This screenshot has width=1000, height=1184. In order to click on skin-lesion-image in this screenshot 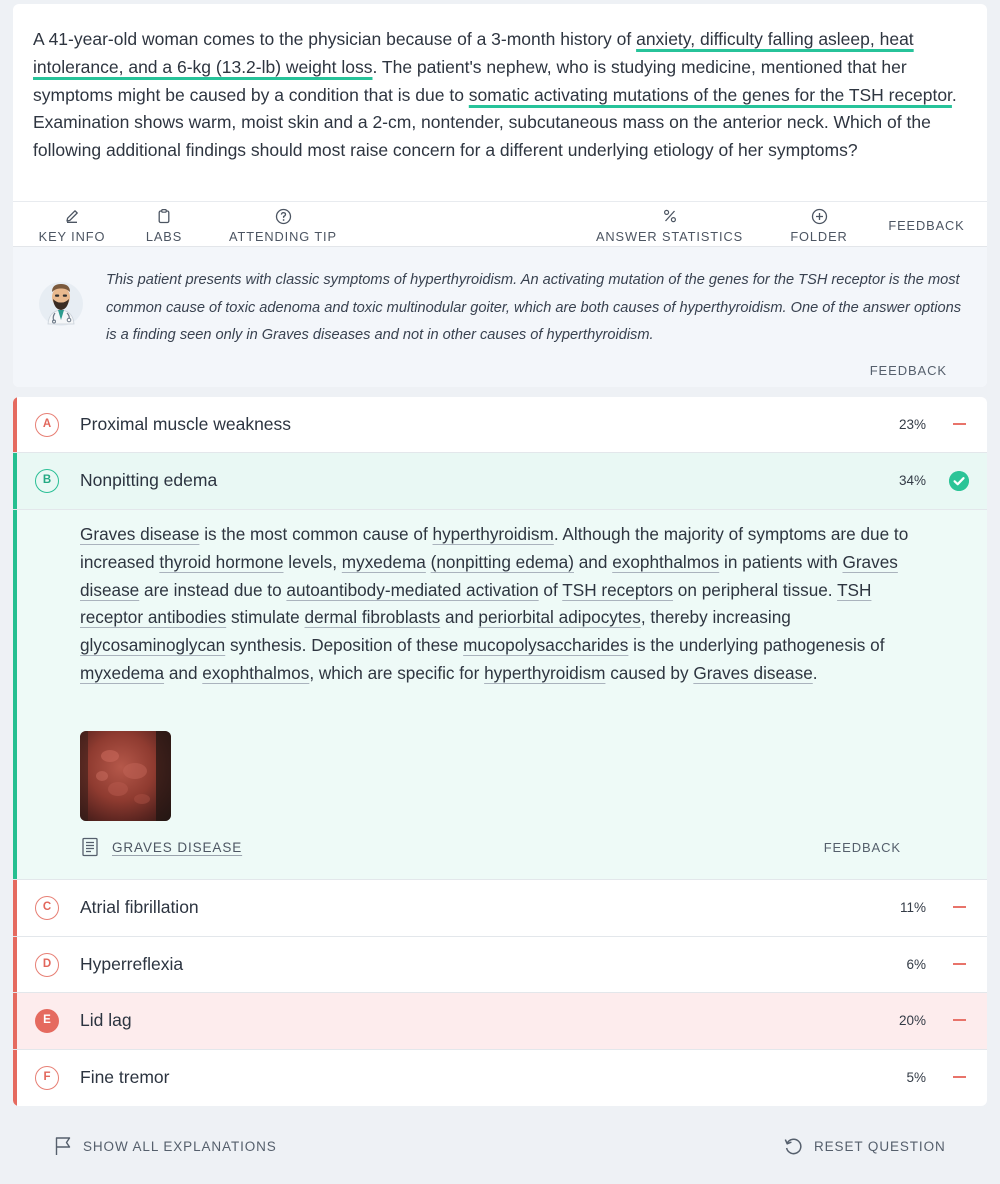, I will do `click(125, 776)`.